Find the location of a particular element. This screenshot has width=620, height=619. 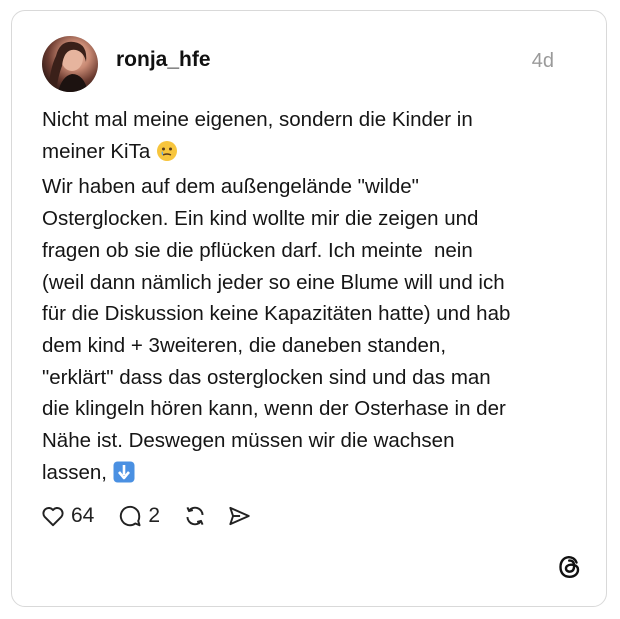

send-icon is located at coordinates (239, 516).